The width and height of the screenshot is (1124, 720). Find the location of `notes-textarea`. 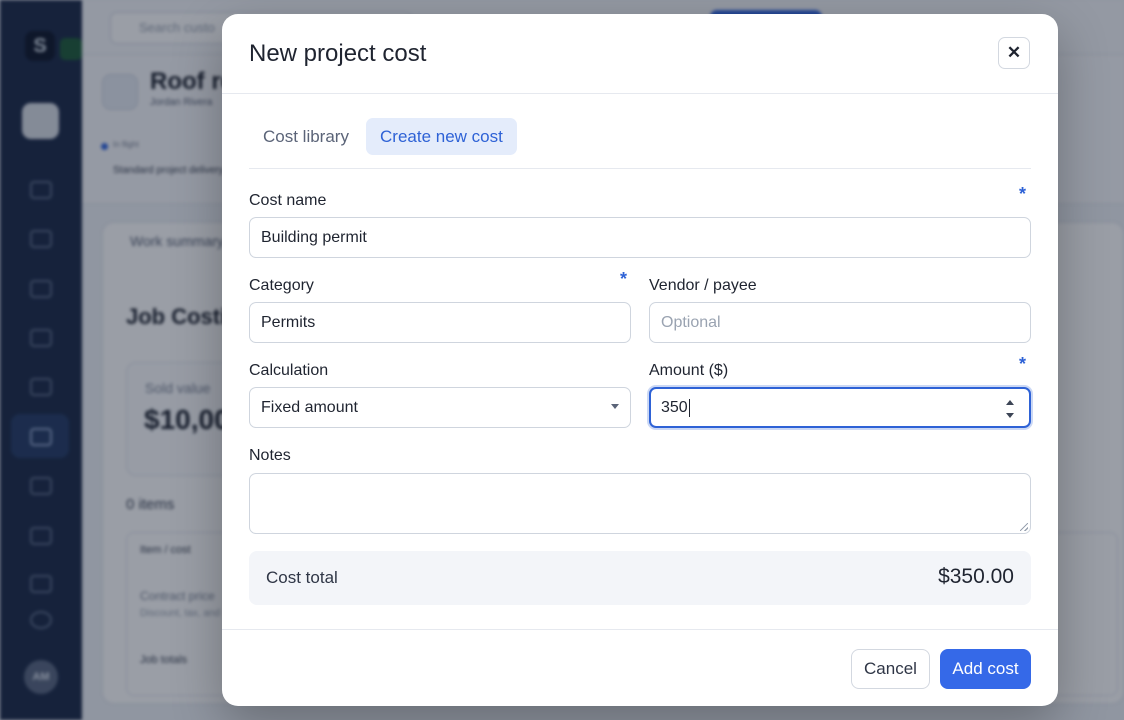

notes-textarea is located at coordinates (640, 503).